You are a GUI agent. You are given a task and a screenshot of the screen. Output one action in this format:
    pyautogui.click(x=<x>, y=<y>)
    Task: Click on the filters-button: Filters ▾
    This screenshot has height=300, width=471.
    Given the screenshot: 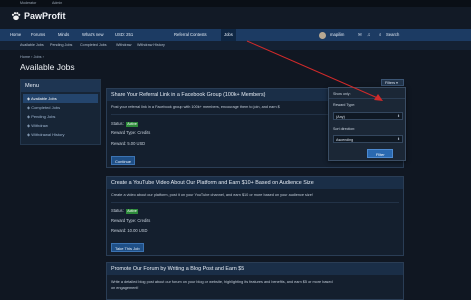 What is the action you would take?
    pyautogui.click(x=392, y=82)
    